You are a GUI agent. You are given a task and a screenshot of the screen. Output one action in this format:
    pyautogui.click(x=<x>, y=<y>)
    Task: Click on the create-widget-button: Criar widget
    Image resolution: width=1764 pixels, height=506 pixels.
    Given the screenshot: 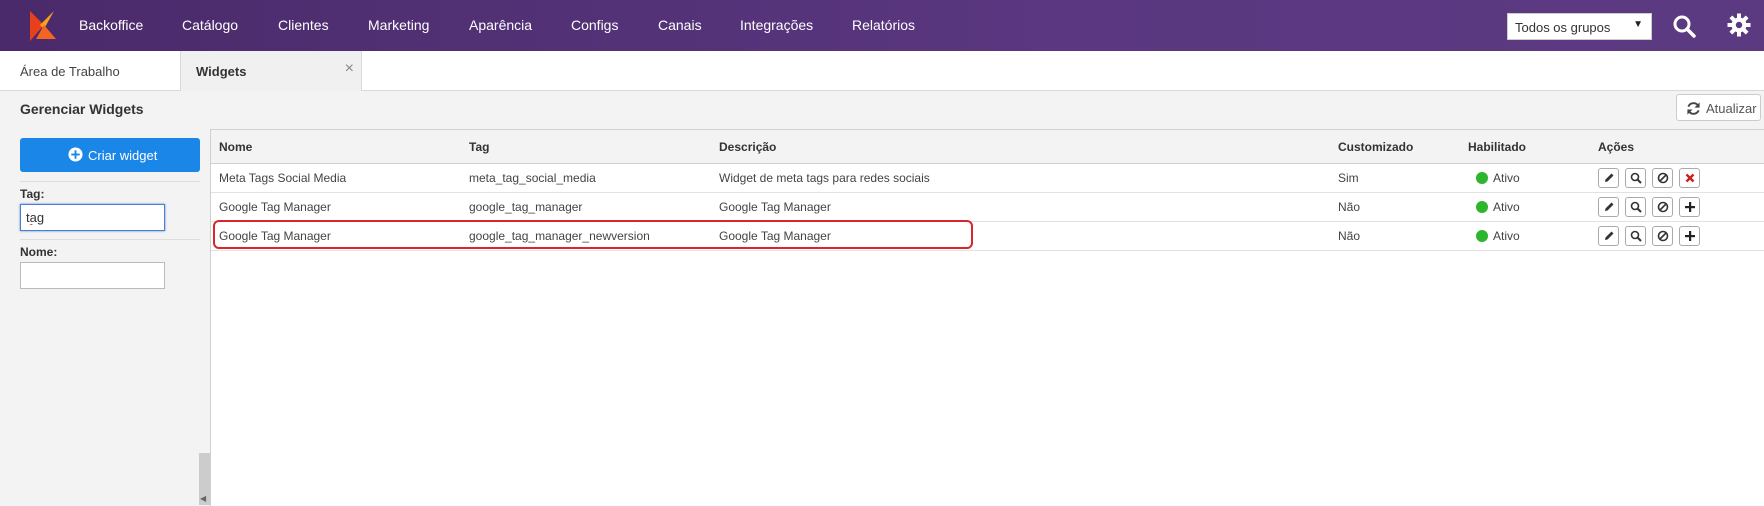 What is the action you would take?
    pyautogui.click(x=110, y=155)
    